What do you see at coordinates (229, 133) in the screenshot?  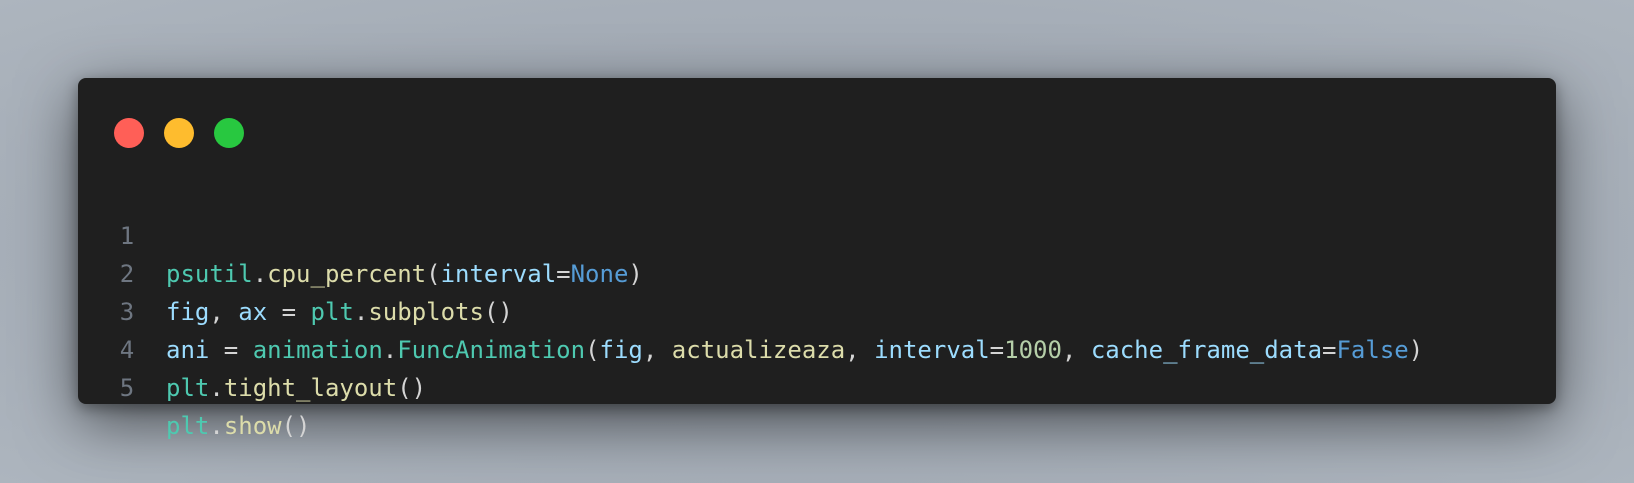 I see `maximize-button` at bounding box center [229, 133].